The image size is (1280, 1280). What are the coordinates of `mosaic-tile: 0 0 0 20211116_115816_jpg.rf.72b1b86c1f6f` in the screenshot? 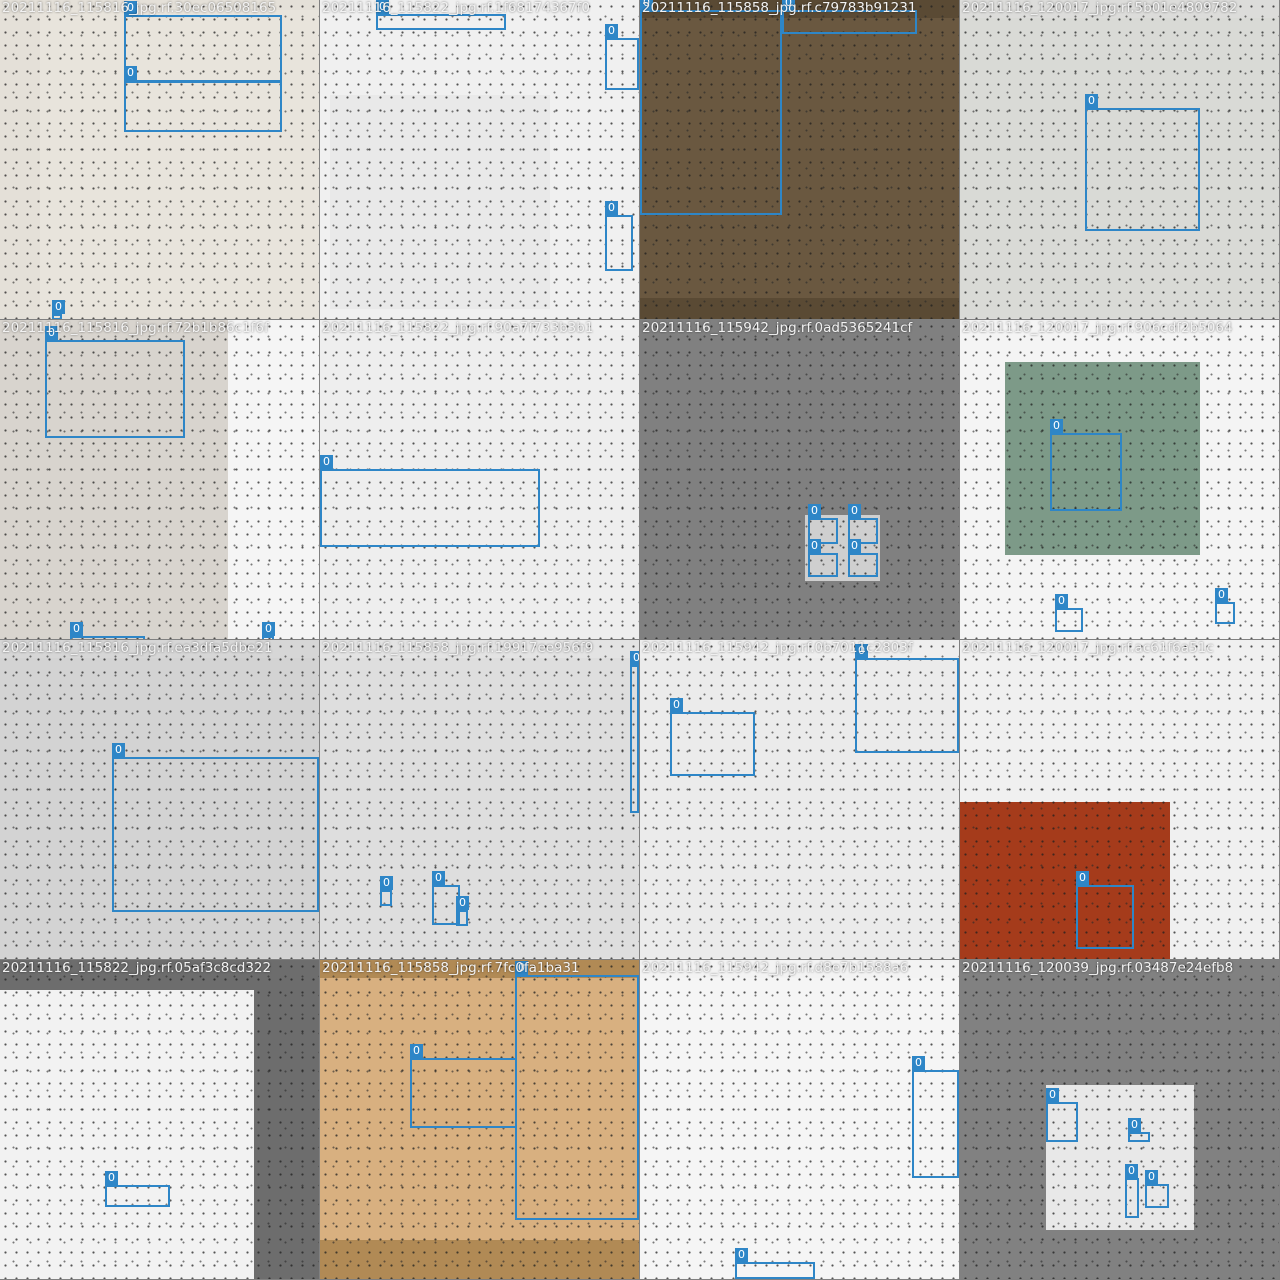 It's located at (159, 479).